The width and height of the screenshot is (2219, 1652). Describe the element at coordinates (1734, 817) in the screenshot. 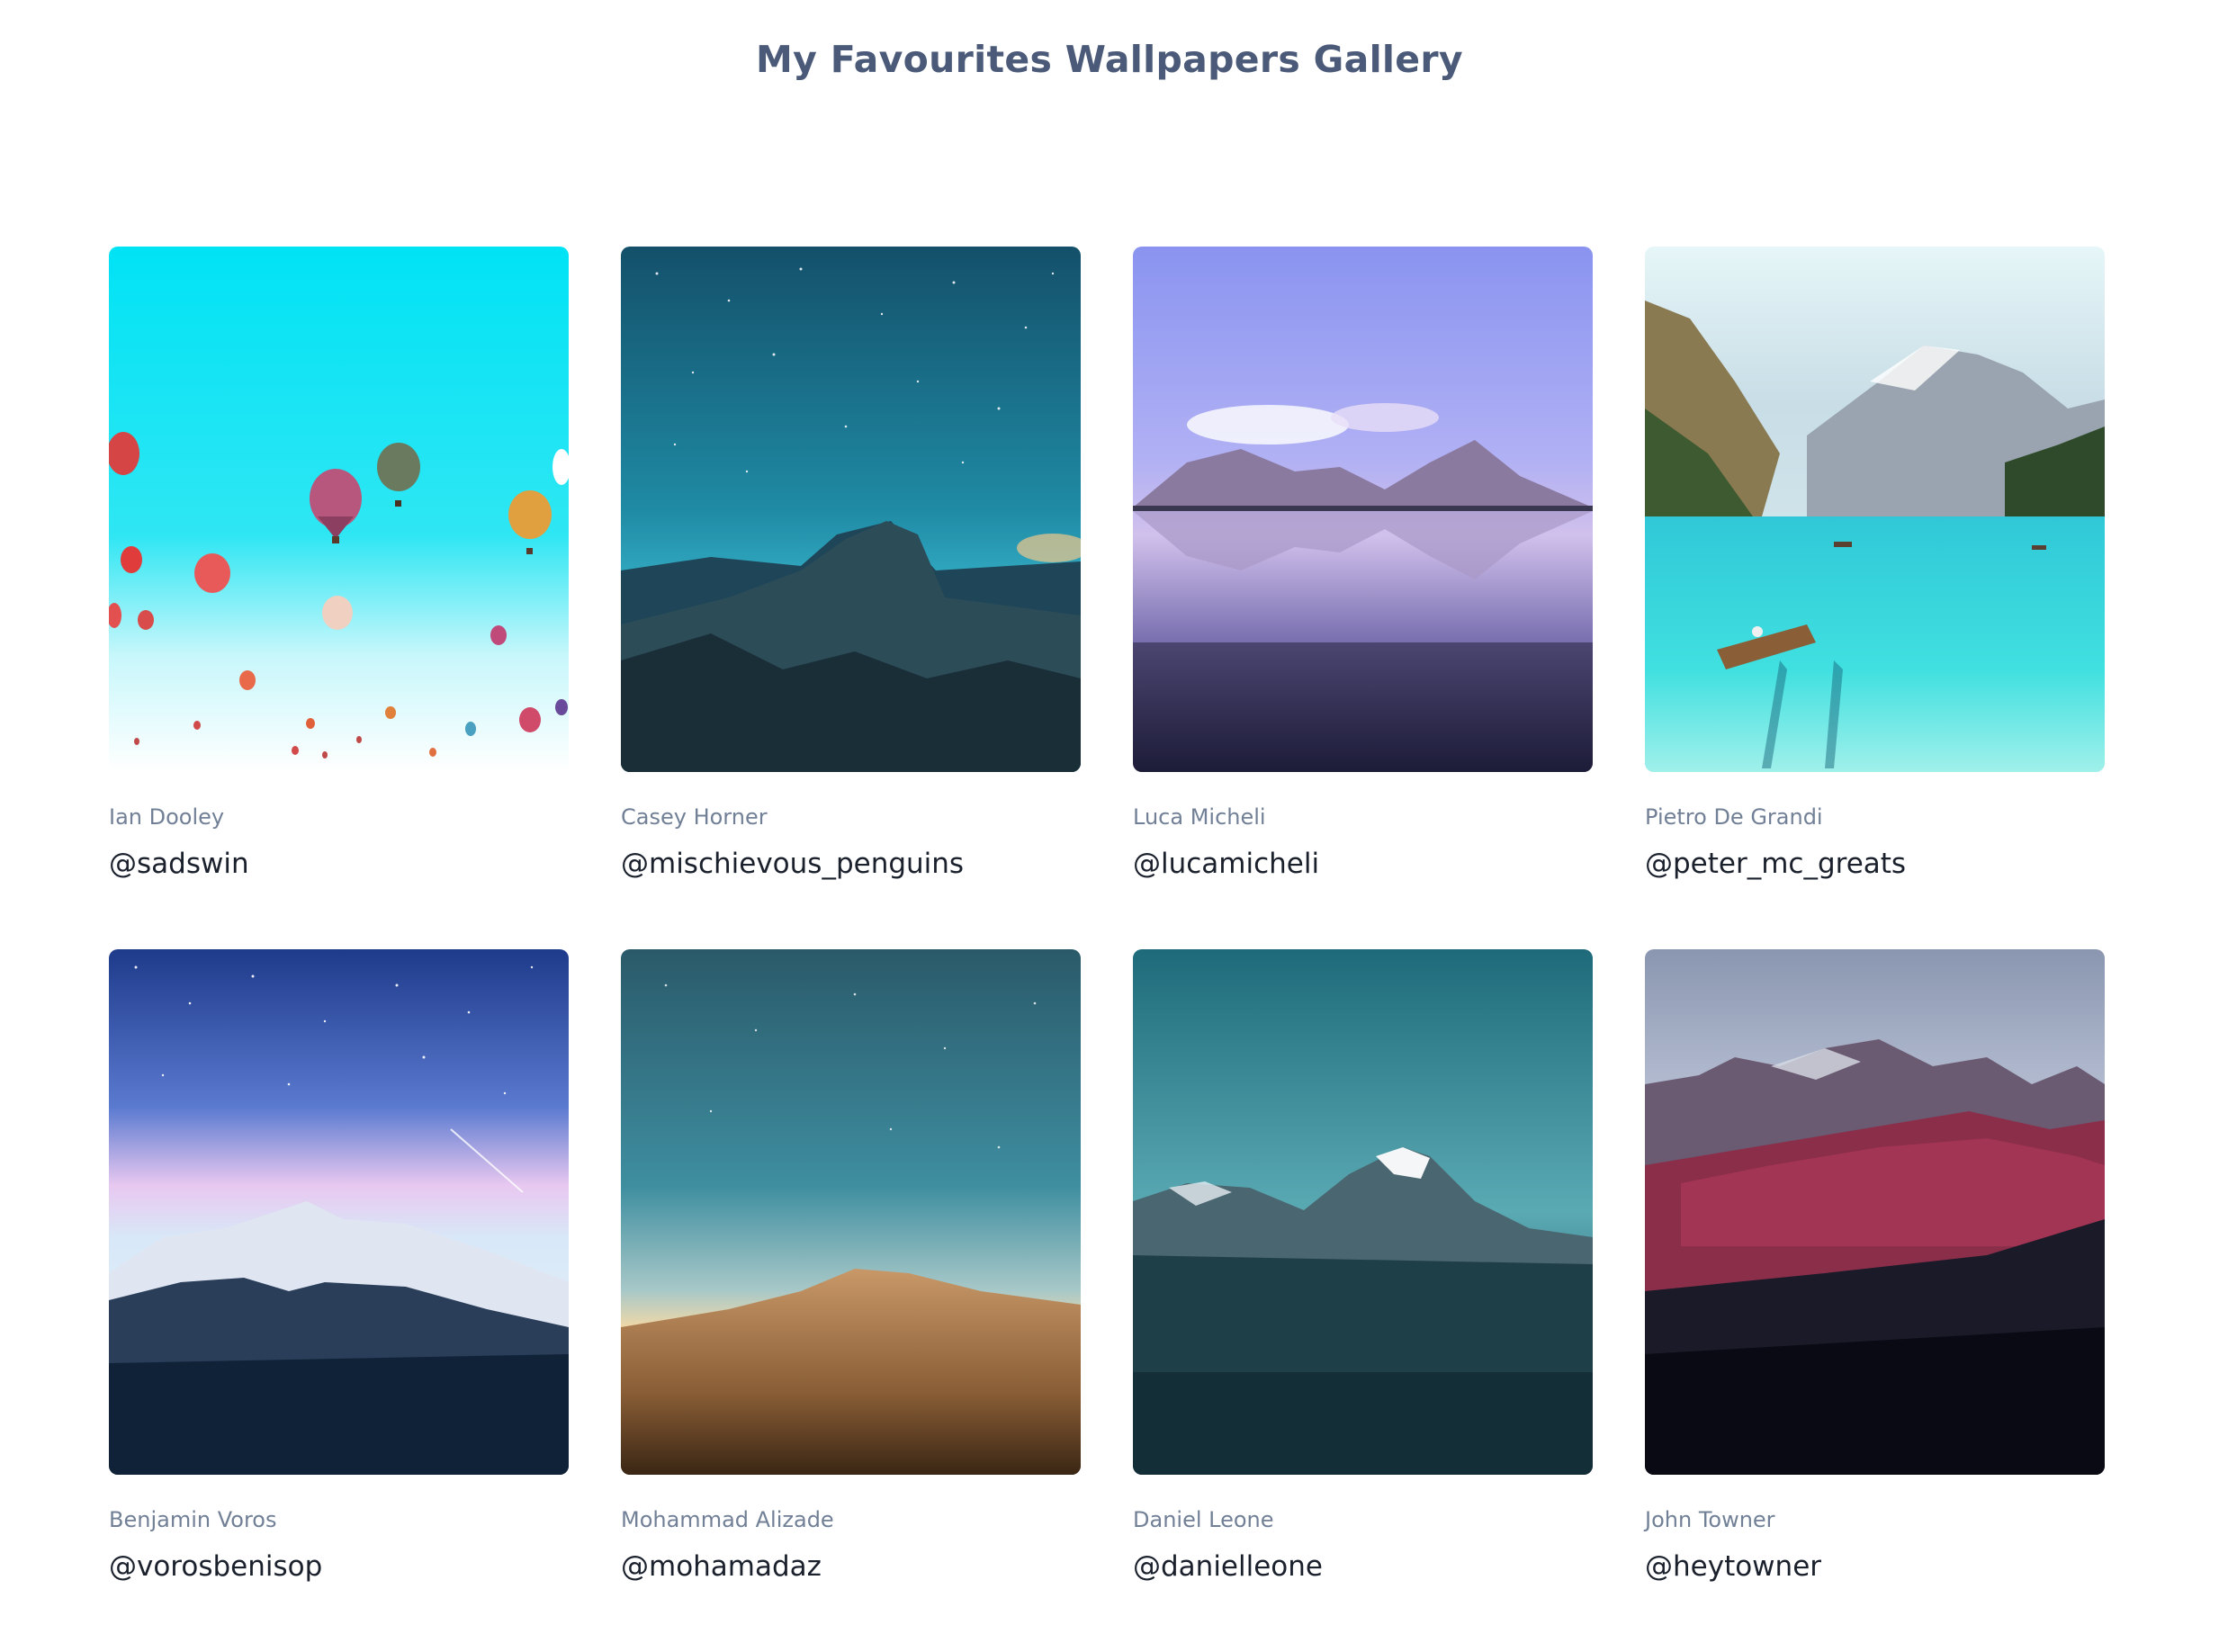

I see `author-name: Pietro De Grandi` at that location.